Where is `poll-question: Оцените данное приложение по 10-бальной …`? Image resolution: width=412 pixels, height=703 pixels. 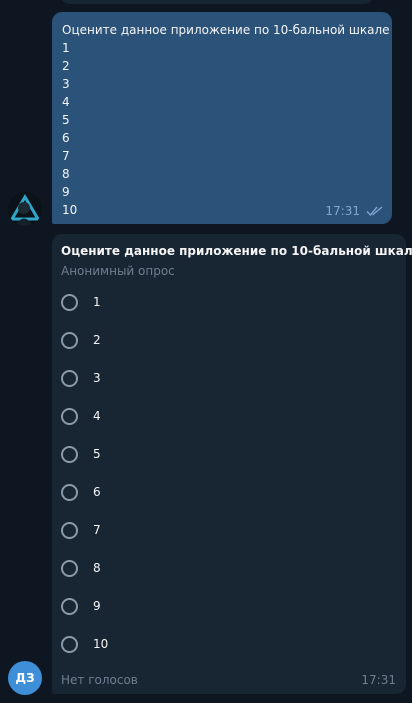
poll-question: Оцените данное приложение по 10-бальной … is located at coordinates (236, 251).